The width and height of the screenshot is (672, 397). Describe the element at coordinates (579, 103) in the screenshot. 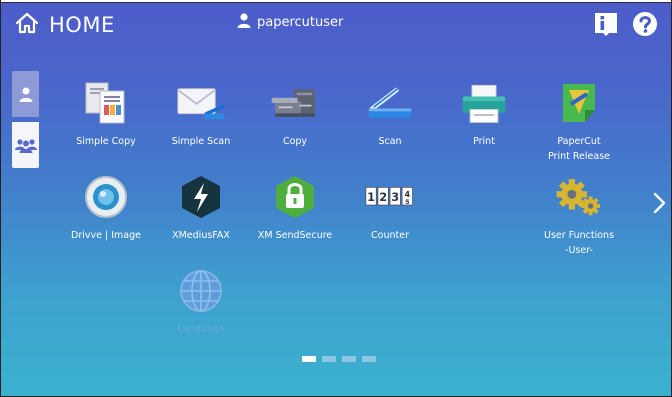

I see `papercut-icon` at that location.